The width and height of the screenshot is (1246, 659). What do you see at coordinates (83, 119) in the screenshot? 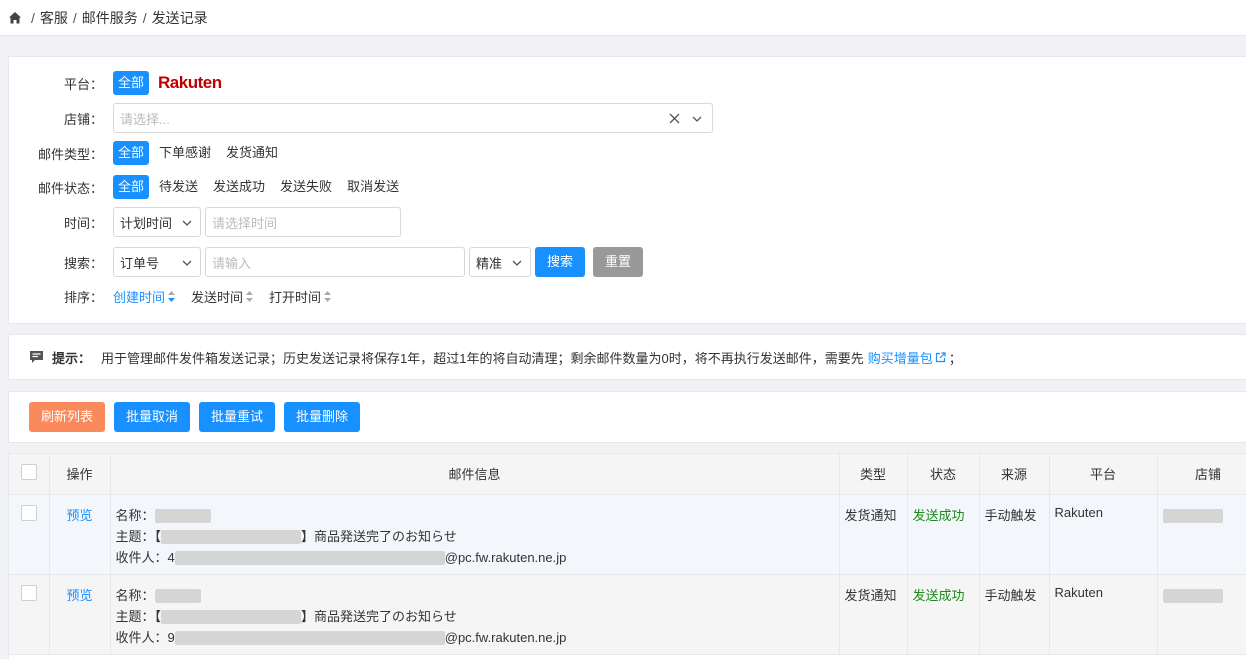
I see `store-label: 店铺：` at bounding box center [83, 119].